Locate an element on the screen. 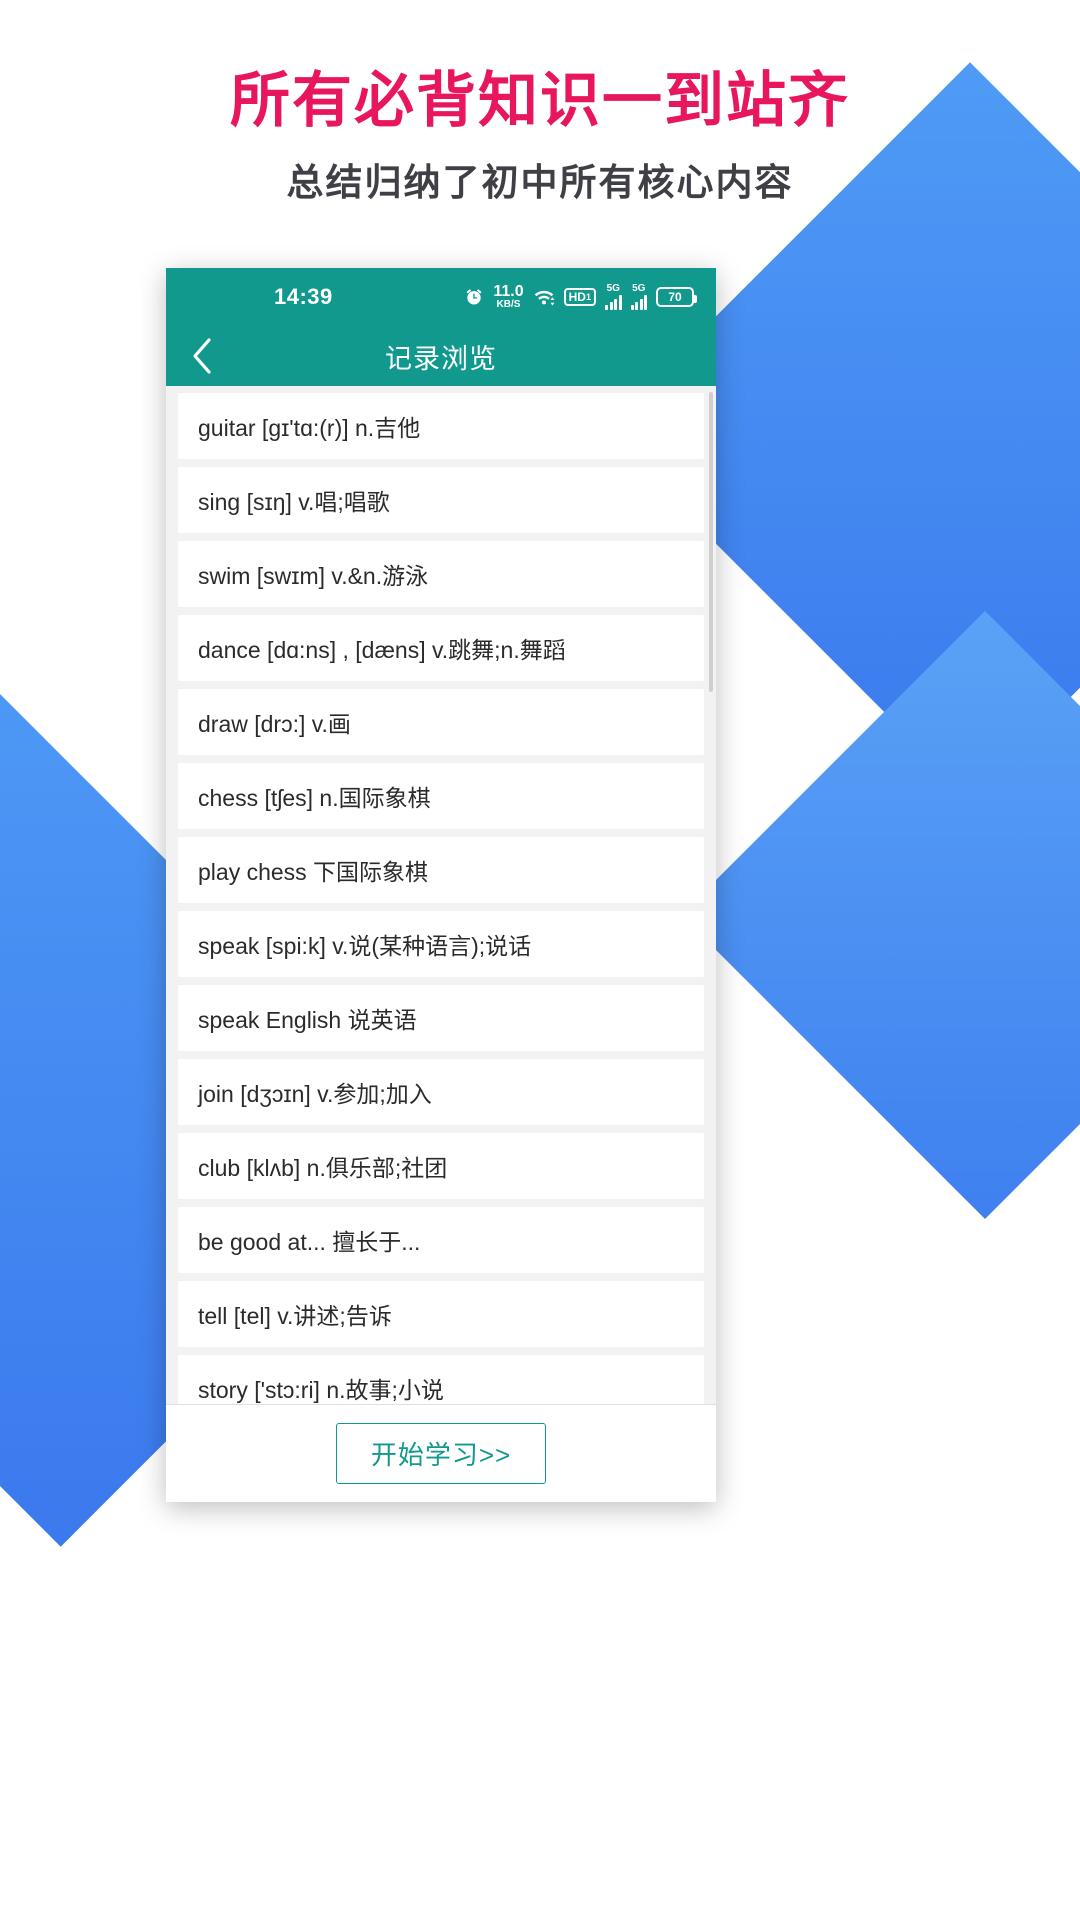 This screenshot has height=1920, width=1080. list-item: draw [drɔ:] v.画 is located at coordinates (441, 722).